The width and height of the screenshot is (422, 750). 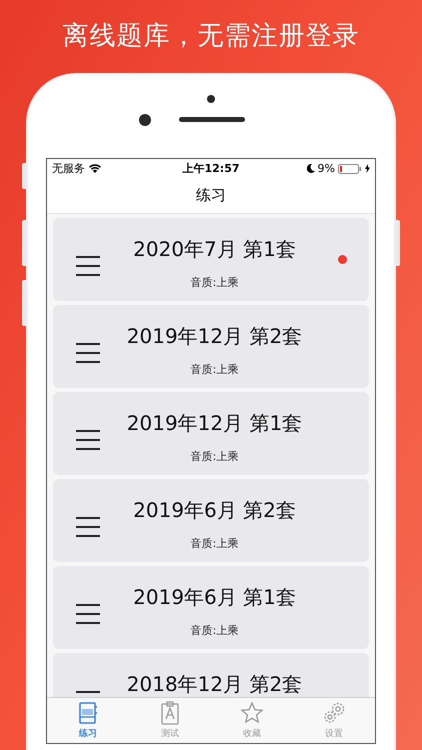 What do you see at coordinates (212, 119) in the screenshot?
I see `speaker-slot` at bounding box center [212, 119].